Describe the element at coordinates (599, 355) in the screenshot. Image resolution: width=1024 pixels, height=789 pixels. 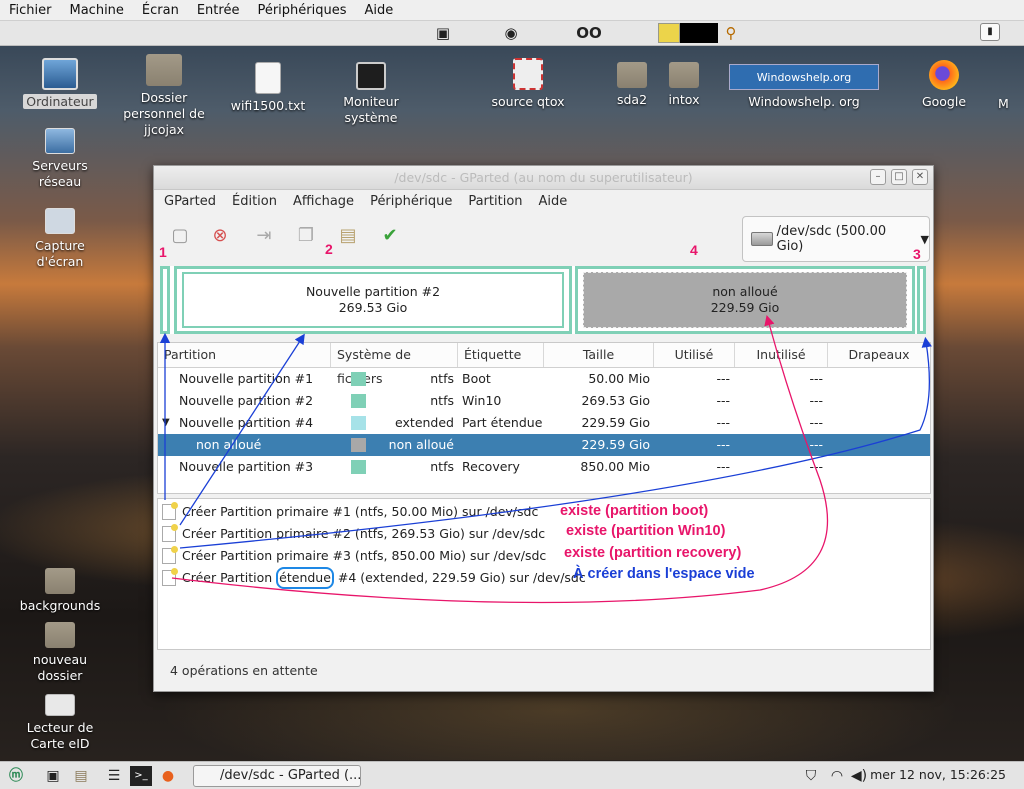
I see `column-size: Taille` at that location.